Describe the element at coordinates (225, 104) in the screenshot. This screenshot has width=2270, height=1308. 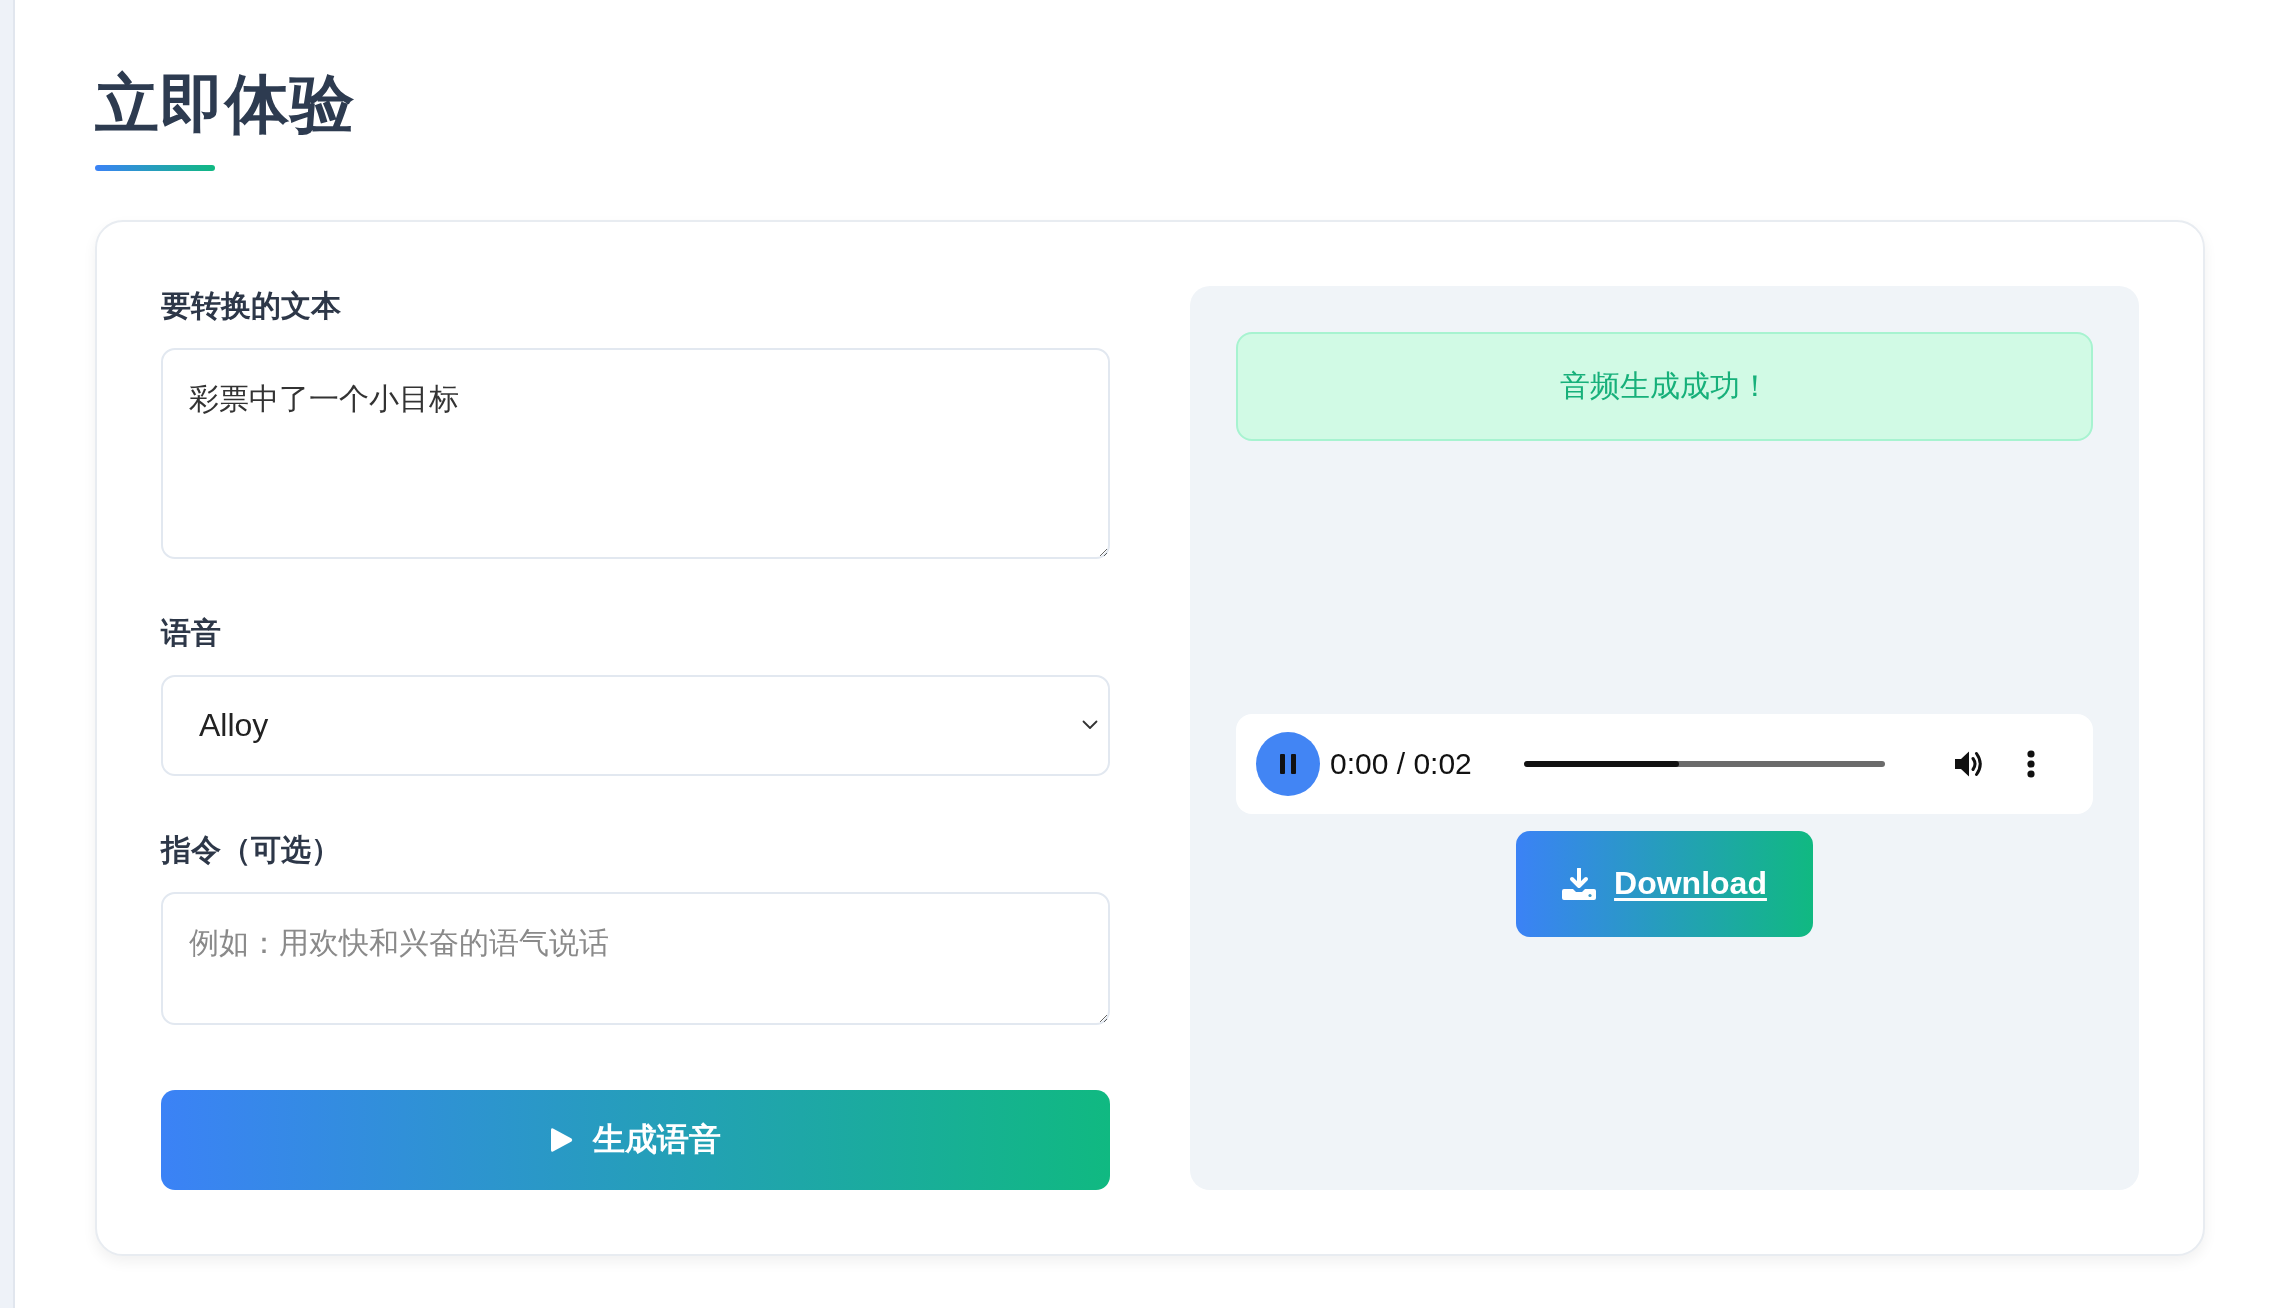
I see `section-title: 立即体验` at that location.